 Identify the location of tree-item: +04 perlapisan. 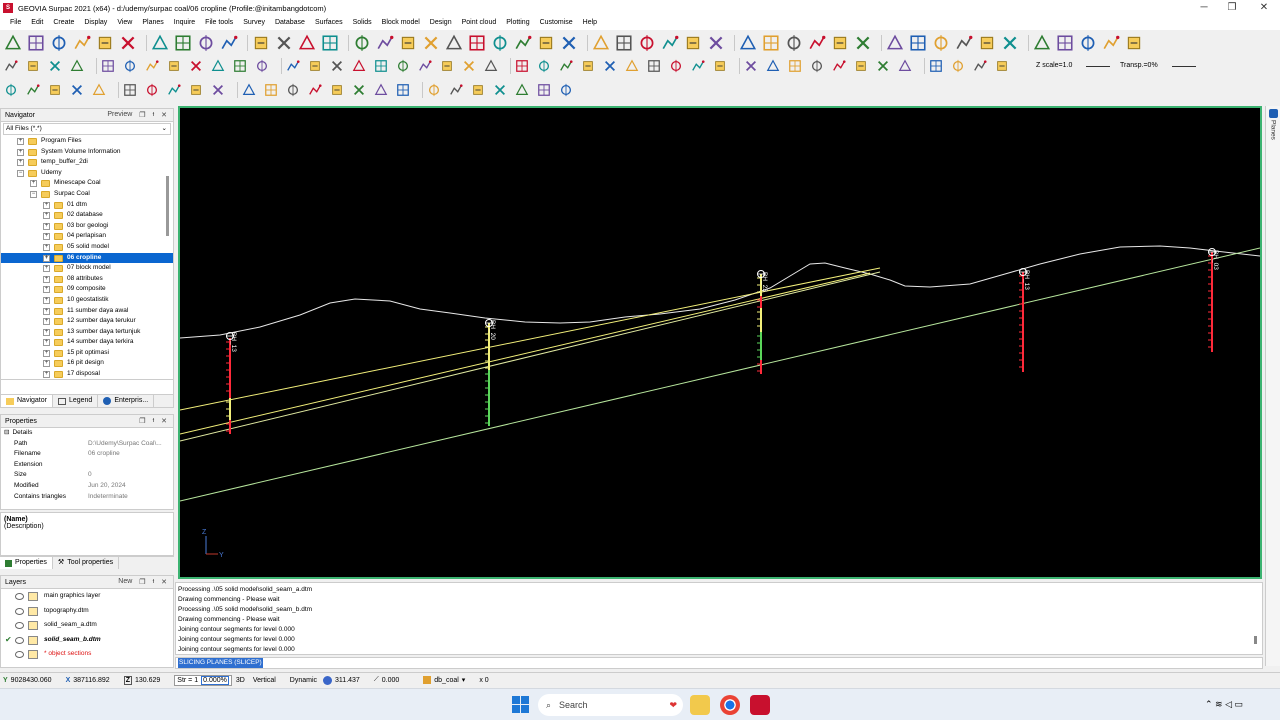
(87, 236).